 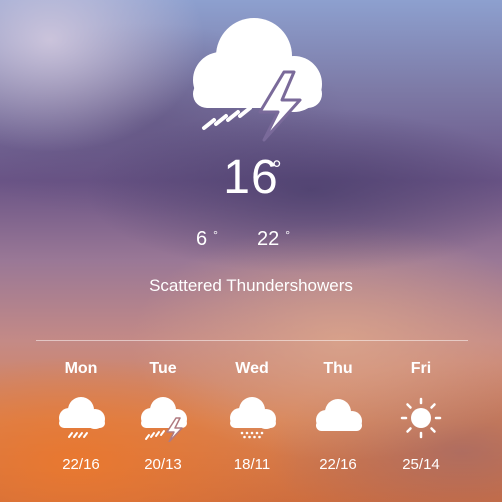 I want to click on day-temps: 18/11, so click(x=252, y=464).